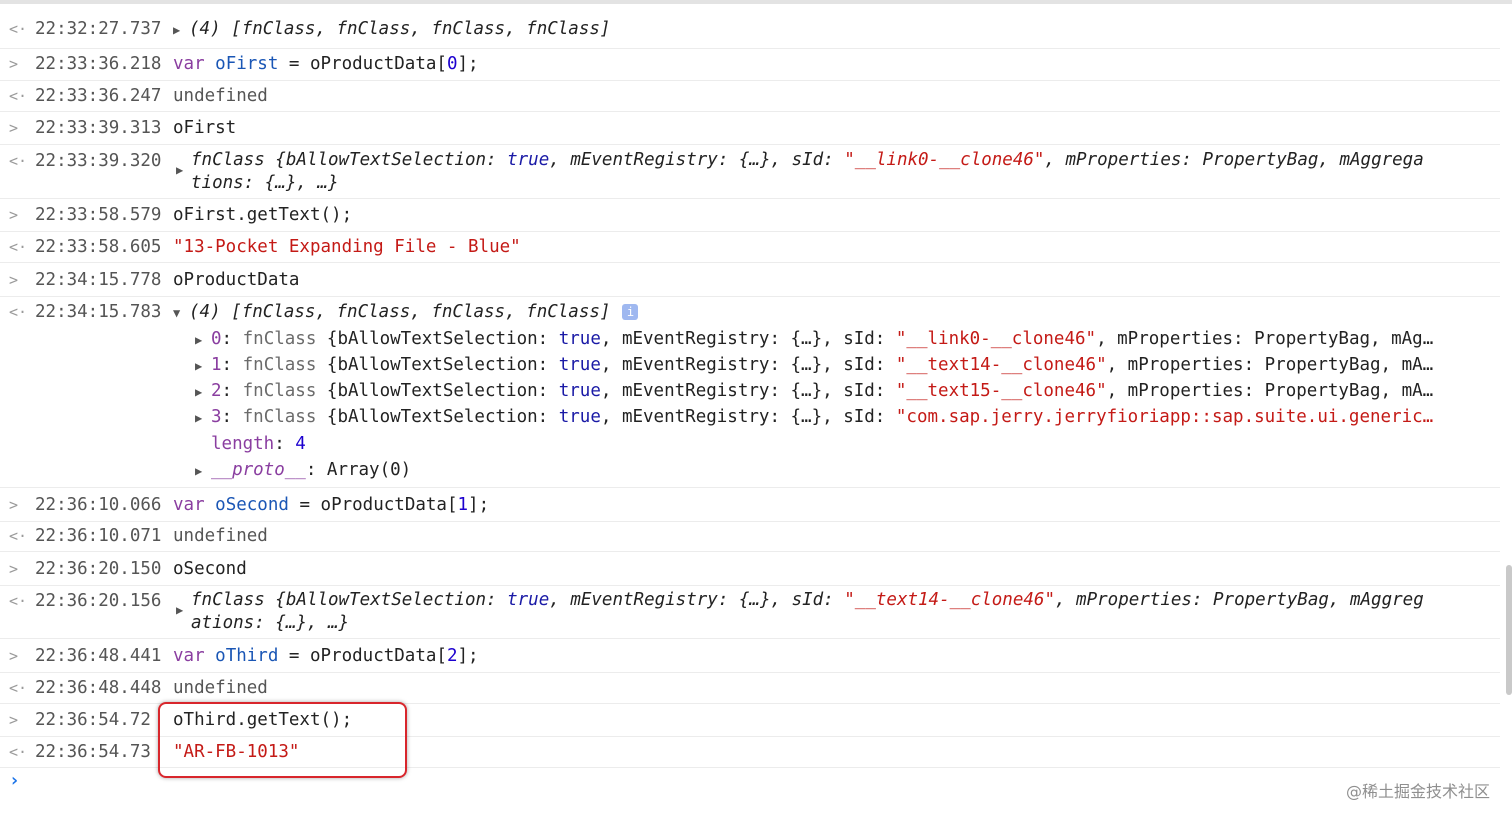  What do you see at coordinates (258, 444) in the screenshot?
I see `array-length-property: length: 4` at bounding box center [258, 444].